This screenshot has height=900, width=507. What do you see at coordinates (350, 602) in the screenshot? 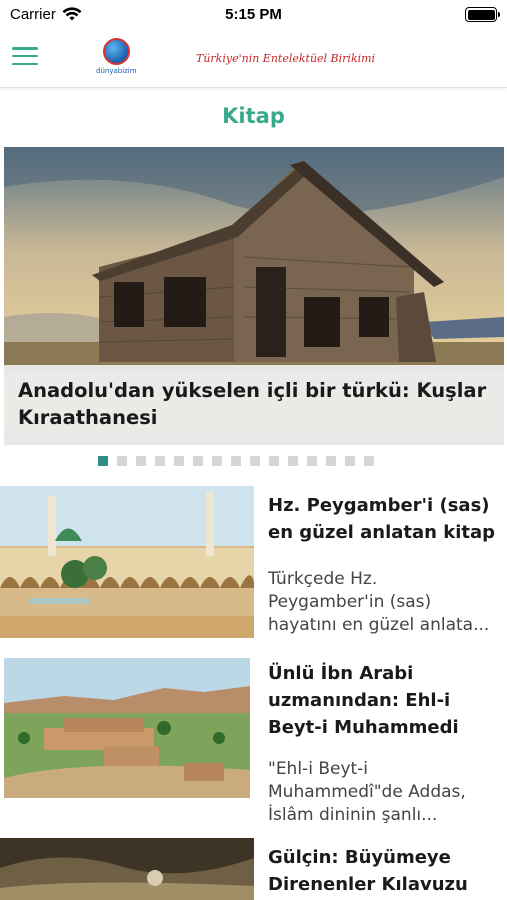
I see `article-summary-line: Peygamber'in (sas)` at bounding box center [350, 602].